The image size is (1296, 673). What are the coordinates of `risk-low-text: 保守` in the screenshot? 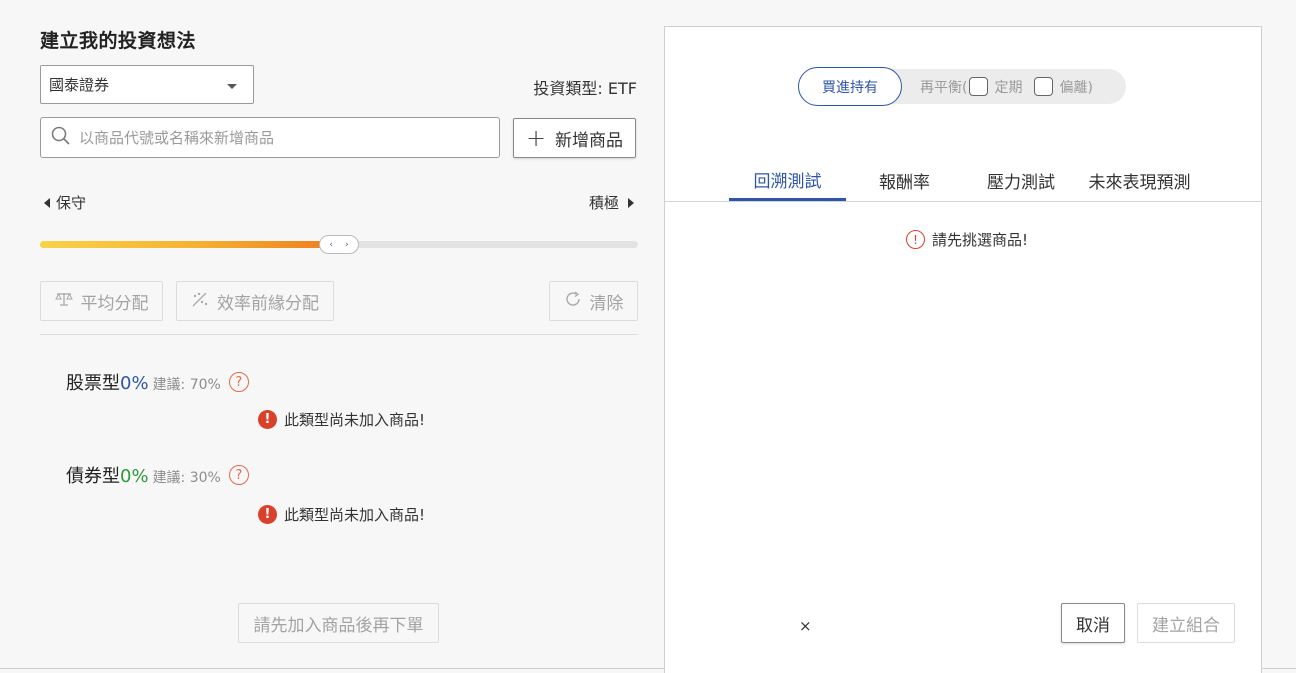 It's located at (71, 203).